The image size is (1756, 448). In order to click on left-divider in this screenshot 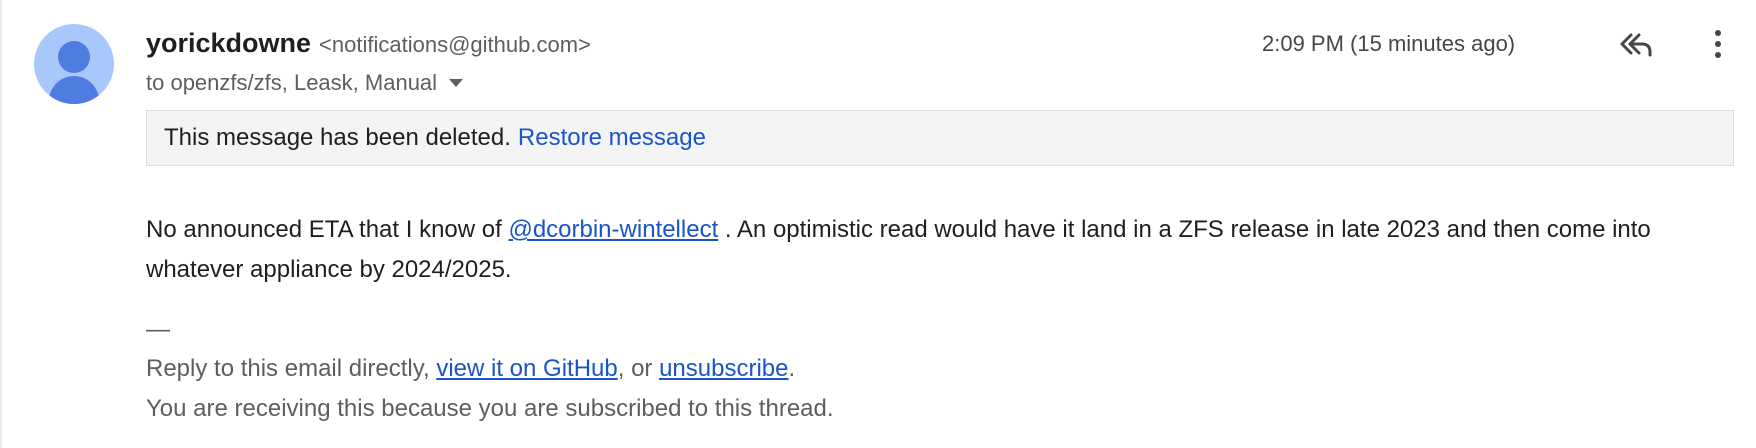, I will do `click(1, 224)`.